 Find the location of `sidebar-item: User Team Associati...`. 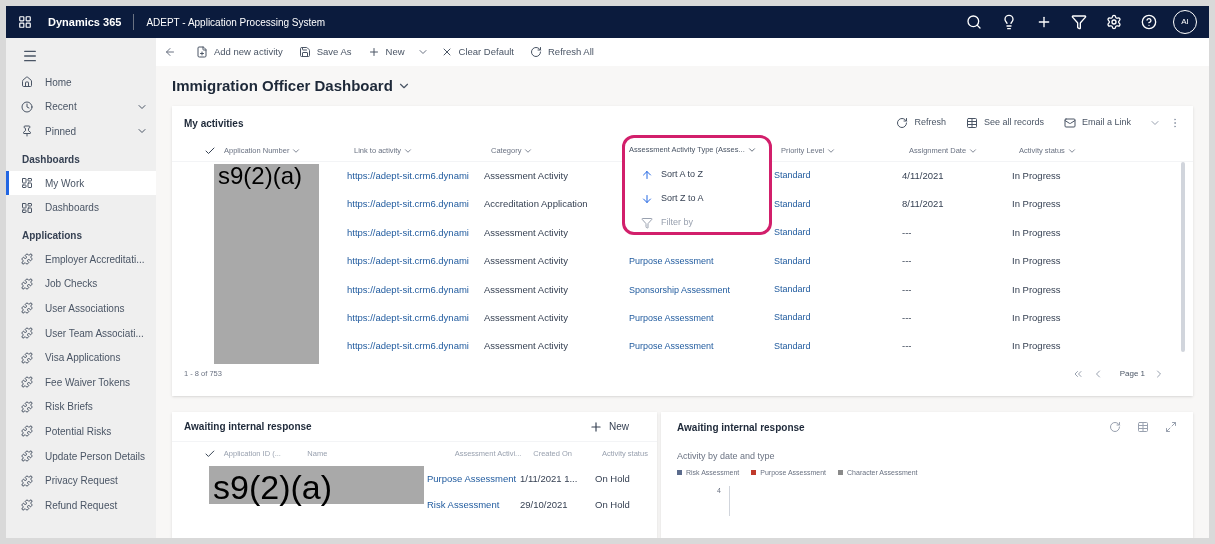

sidebar-item: User Team Associati... is located at coordinates (81, 333).